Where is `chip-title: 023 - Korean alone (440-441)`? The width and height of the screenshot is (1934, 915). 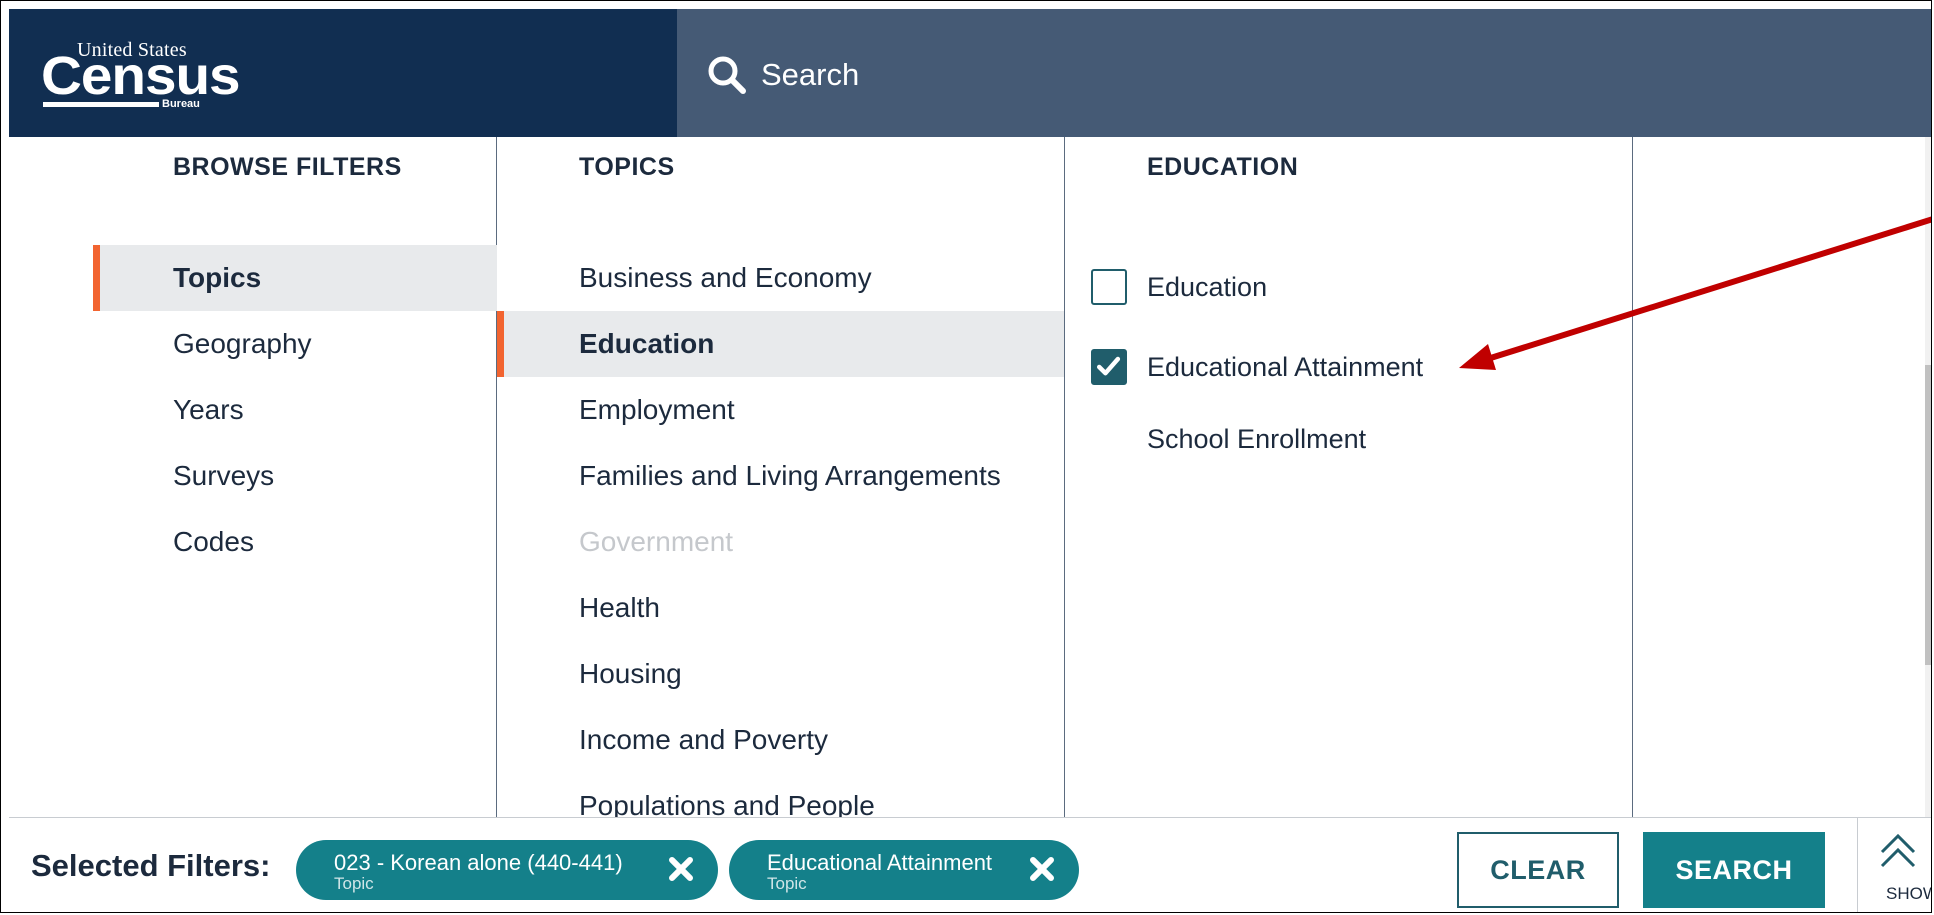 chip-title: 023 - Korean alone (440-441) is located at coordinates (478, 862).